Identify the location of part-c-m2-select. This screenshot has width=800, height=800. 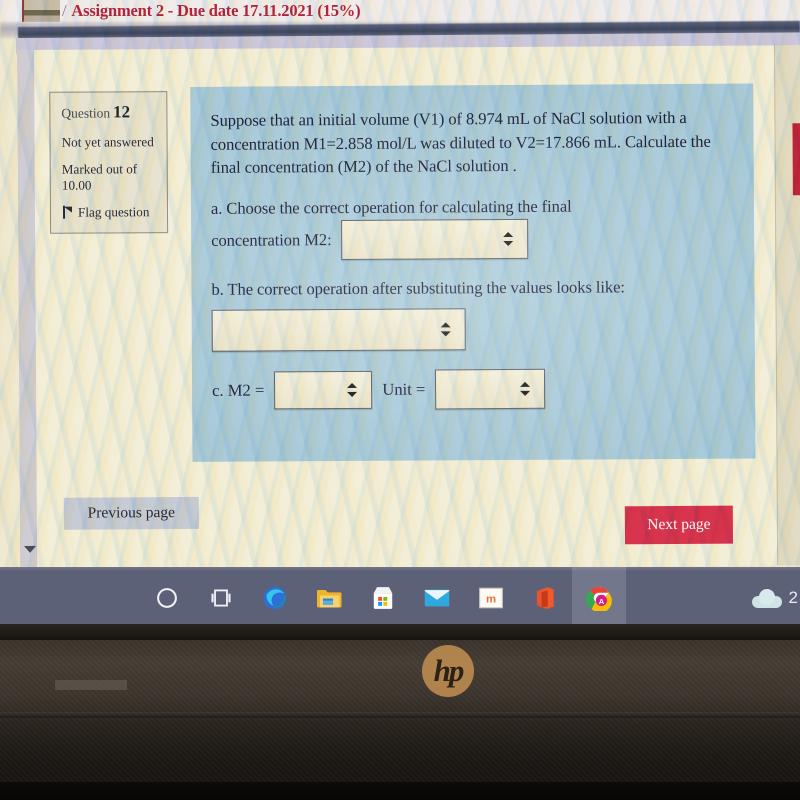
(323, 390).